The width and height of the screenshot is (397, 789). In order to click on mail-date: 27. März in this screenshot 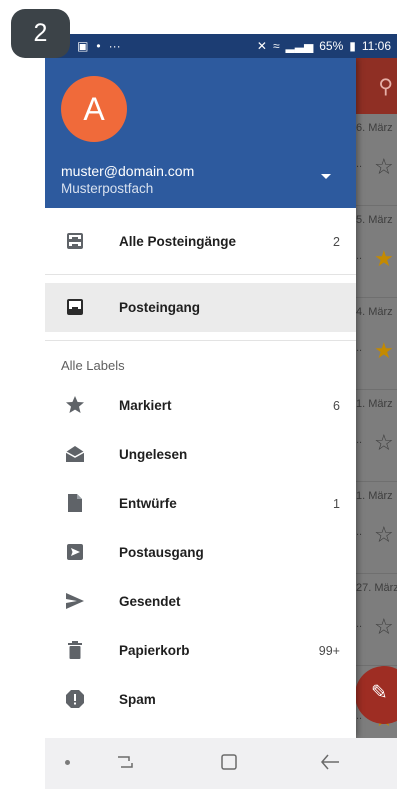, I will do `click(376, 588)`.